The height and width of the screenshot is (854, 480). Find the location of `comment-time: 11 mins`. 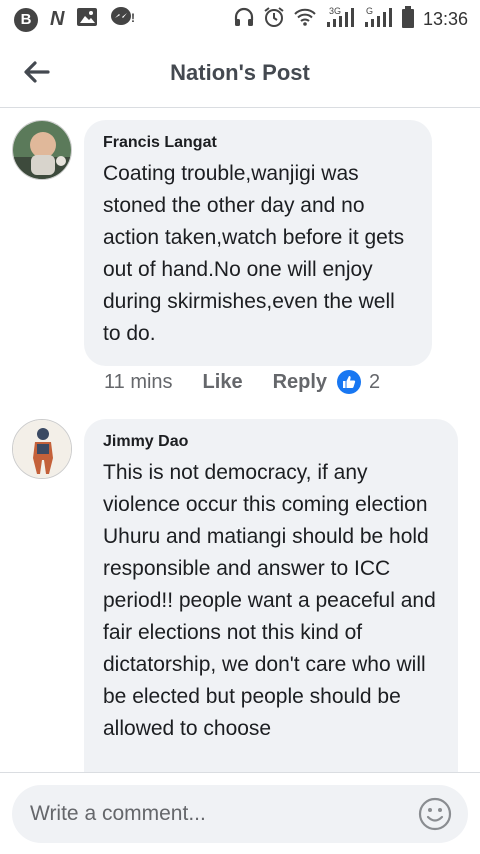

comment-time: 11 mins is located at coordinates (138, 382).